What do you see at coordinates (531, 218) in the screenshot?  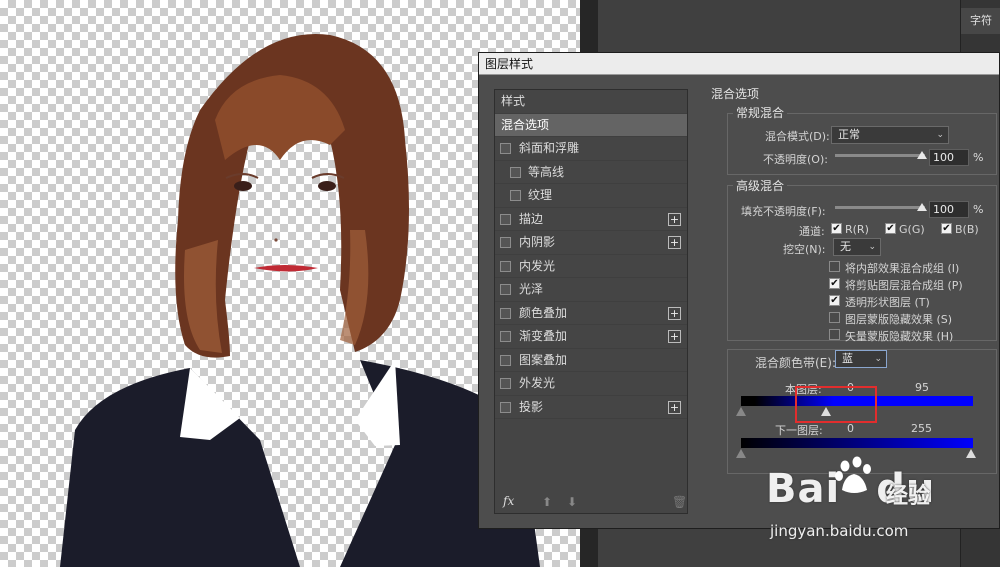 I see `style-item-label: 描边` at bounding box center [531, 218].